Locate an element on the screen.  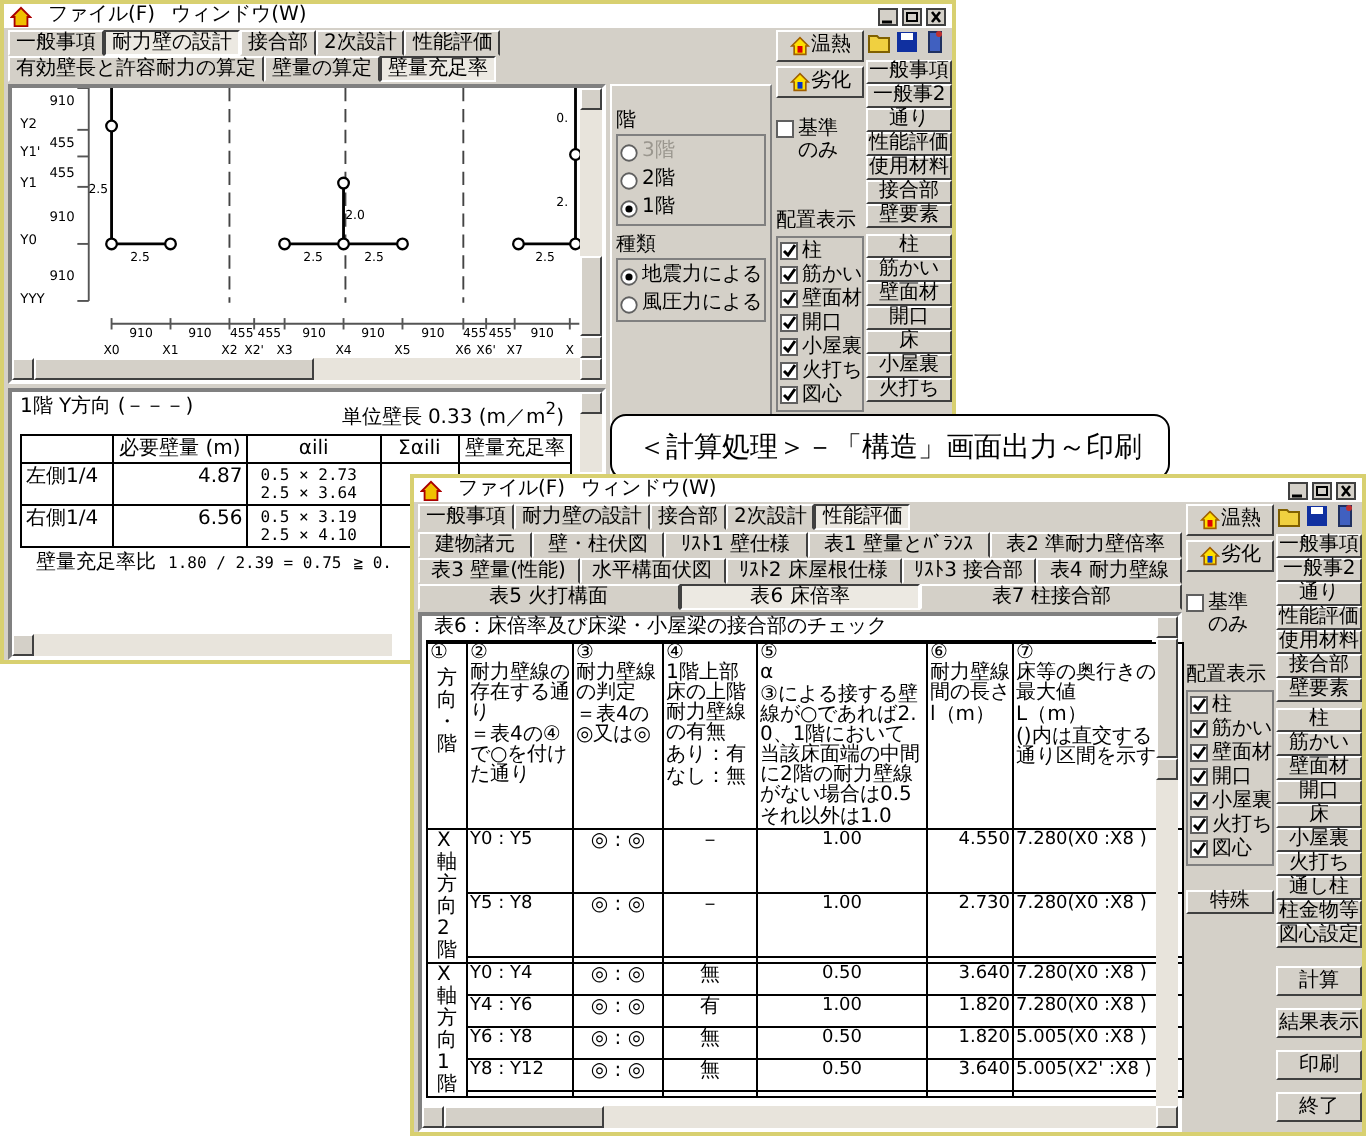
tab: 表5 火打構面 is located at coordinates (549, 597).